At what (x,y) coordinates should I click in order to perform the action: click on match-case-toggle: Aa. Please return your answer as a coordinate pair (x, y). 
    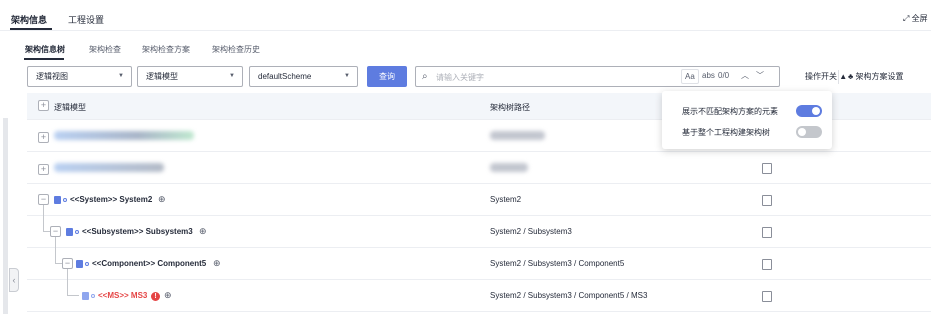
    Looking at the image, I should click on (690, 76).